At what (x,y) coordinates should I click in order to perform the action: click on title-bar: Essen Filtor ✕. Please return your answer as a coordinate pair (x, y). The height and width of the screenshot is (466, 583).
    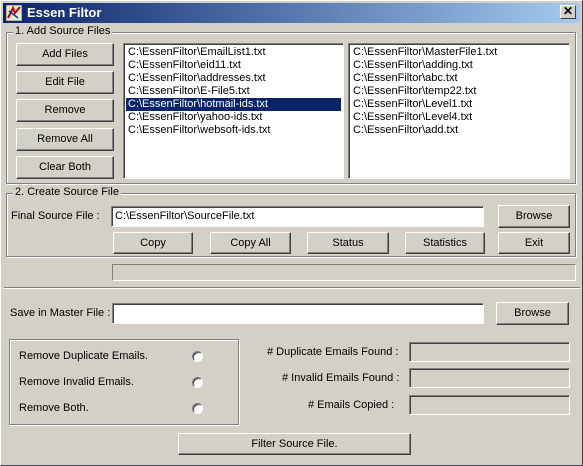
    Looking at the image, I should click on (291, 13).